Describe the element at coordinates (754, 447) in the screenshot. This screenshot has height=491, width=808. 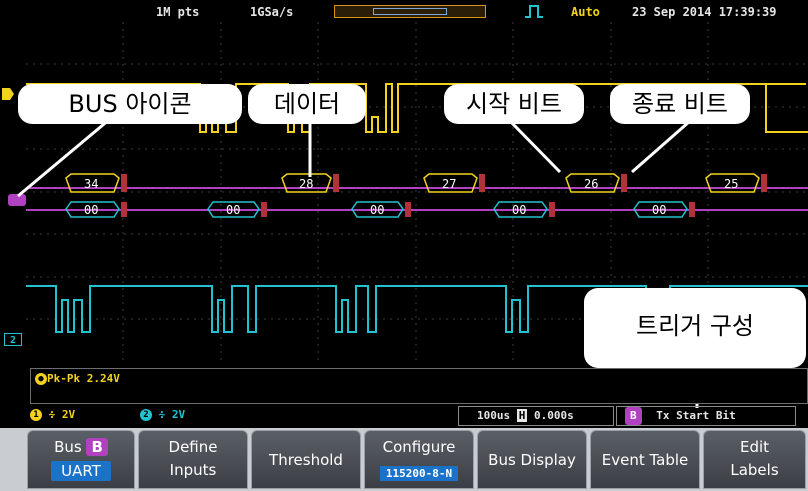
I see `edit-line1: Edit` at that location.